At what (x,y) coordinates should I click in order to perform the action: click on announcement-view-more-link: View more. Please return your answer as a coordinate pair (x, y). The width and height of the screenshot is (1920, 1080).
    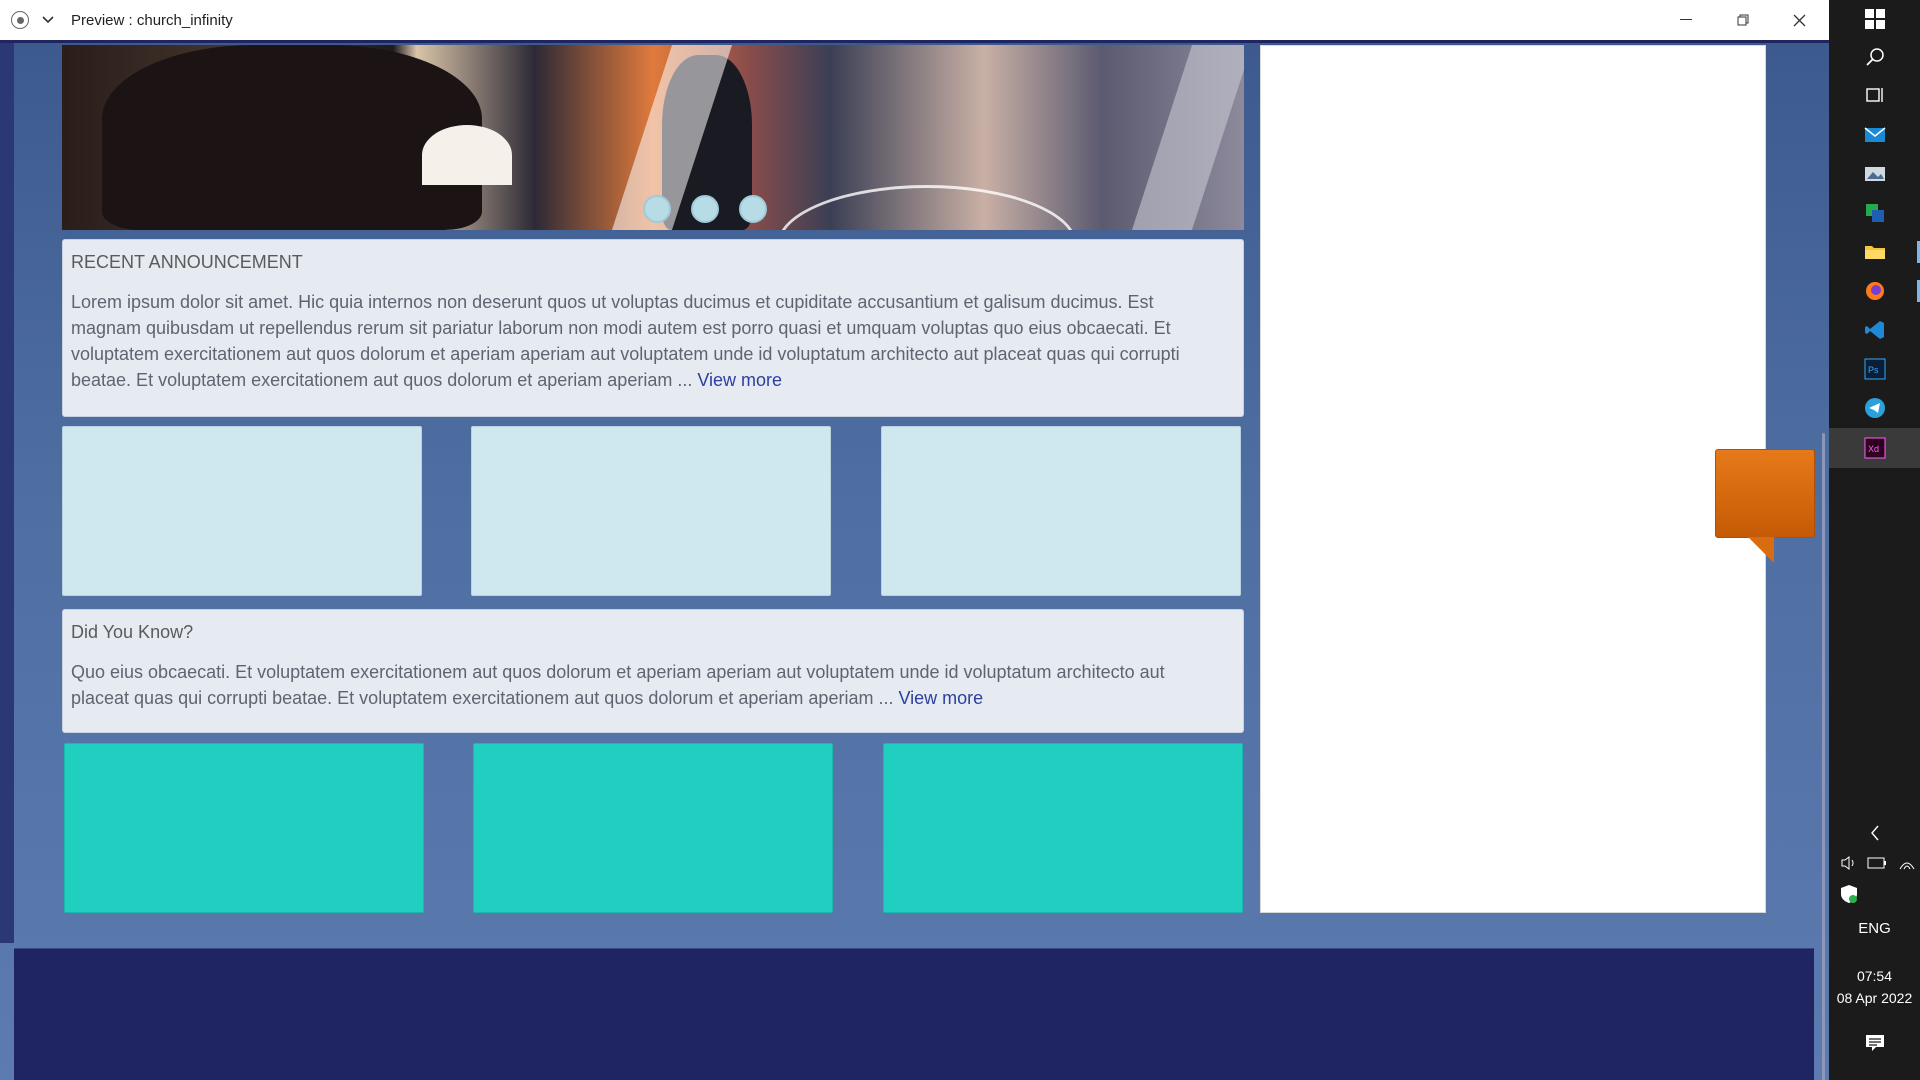
    Looking at the image, I should click on (739, 380).